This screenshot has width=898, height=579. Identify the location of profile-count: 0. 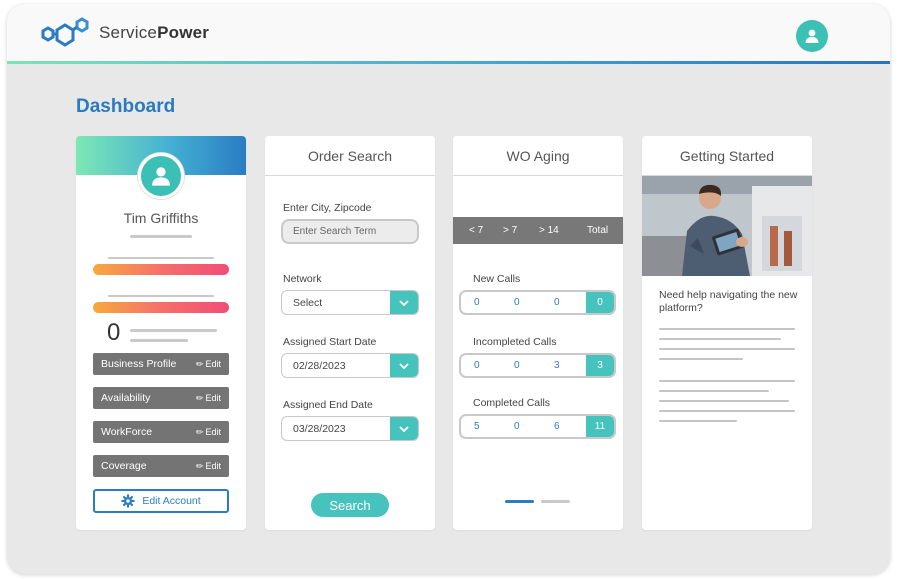
(114, 332).